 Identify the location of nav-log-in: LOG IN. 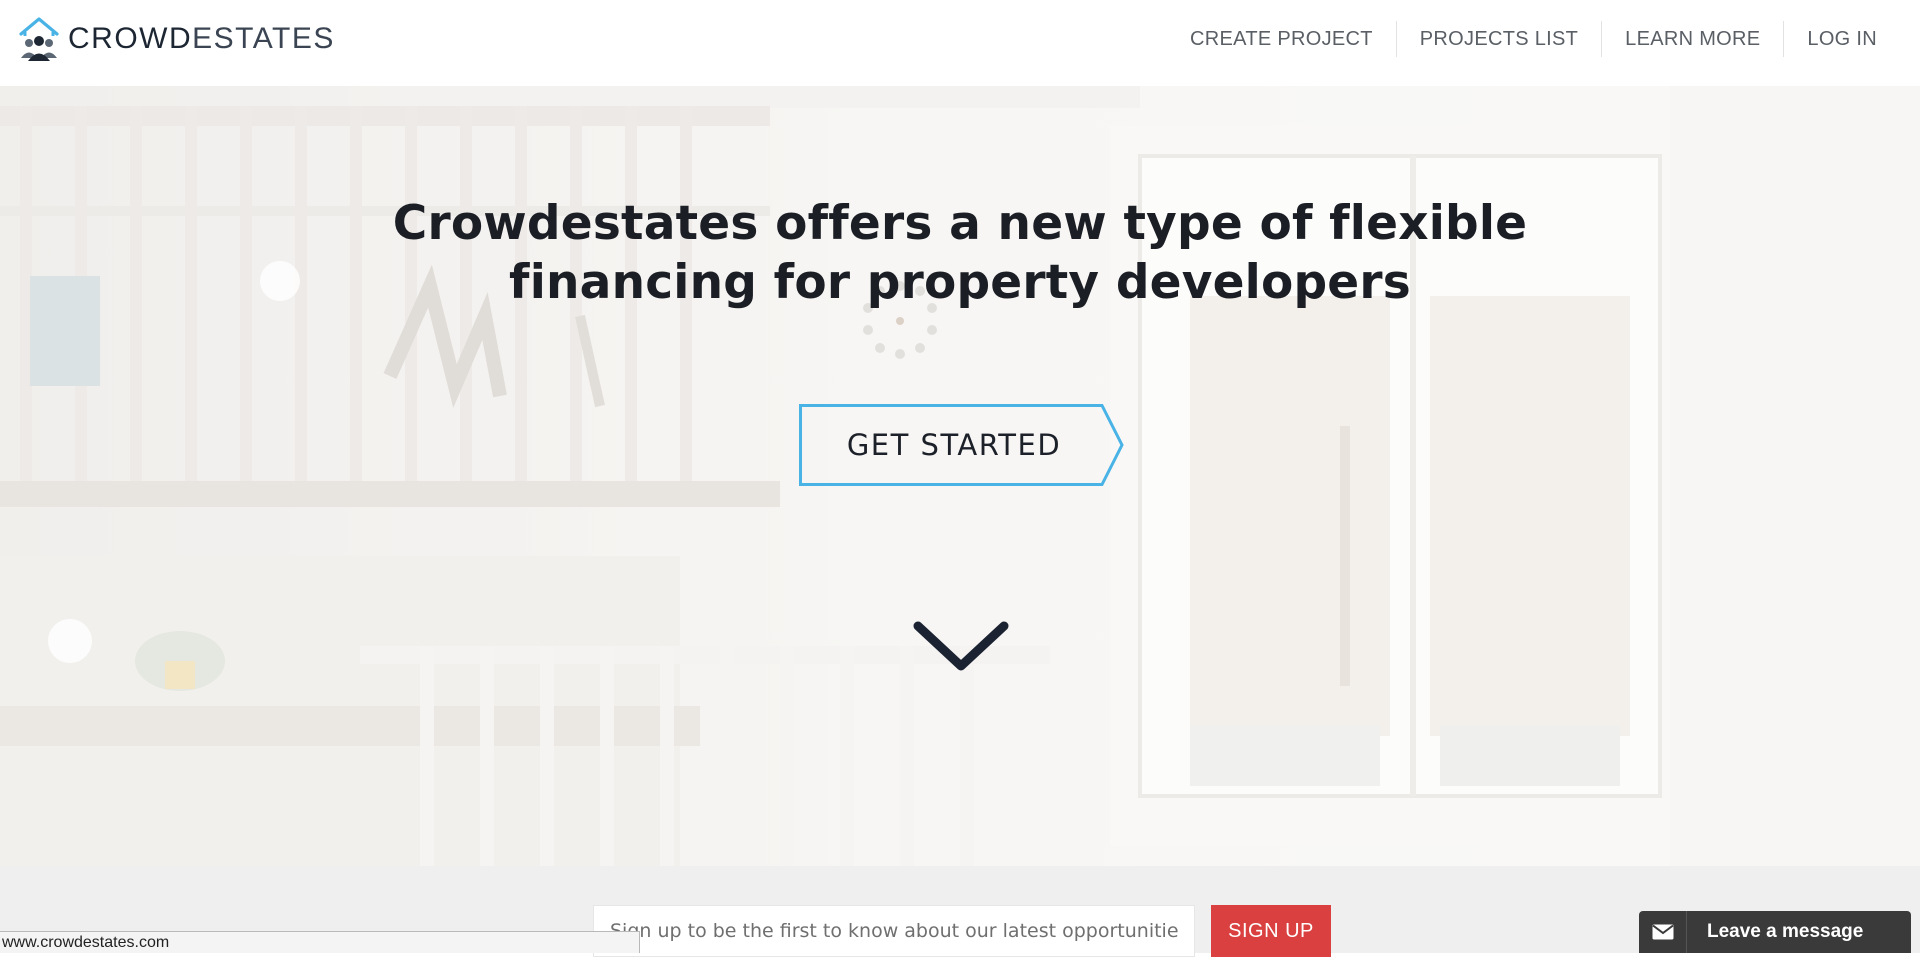
(1841, 39).